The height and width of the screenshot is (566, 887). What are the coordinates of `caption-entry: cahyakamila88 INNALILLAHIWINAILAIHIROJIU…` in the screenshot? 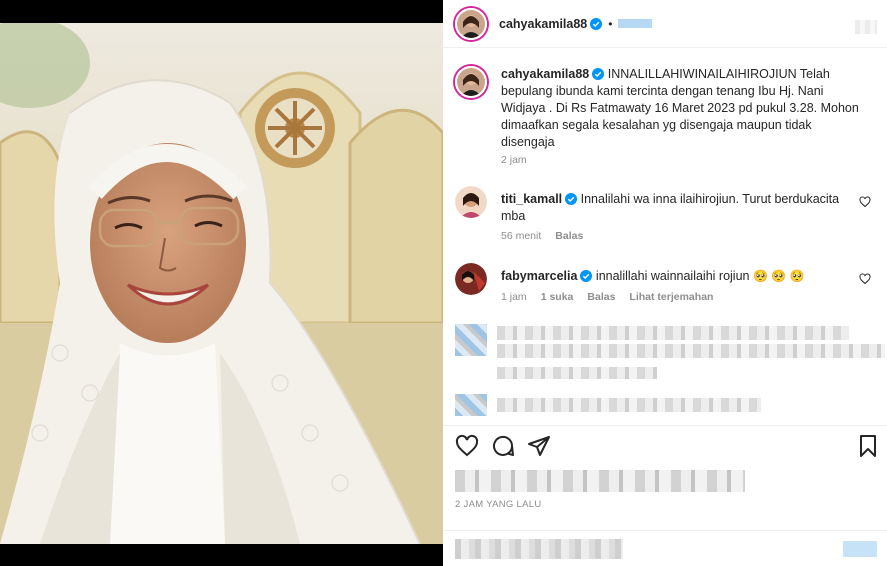 It's located at (665, 121).